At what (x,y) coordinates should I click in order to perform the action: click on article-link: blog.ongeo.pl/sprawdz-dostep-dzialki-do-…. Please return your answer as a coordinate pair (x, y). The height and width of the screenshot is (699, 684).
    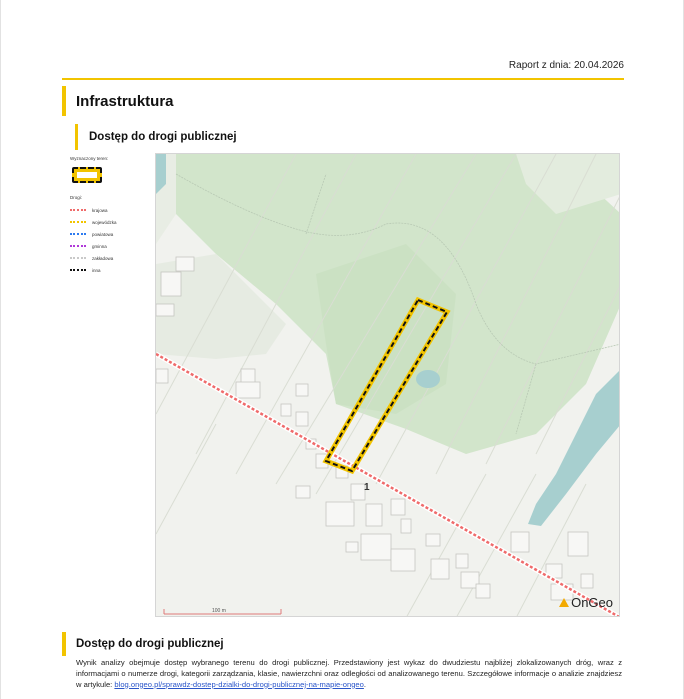
    Looking at the image, I should click on (238, 684).